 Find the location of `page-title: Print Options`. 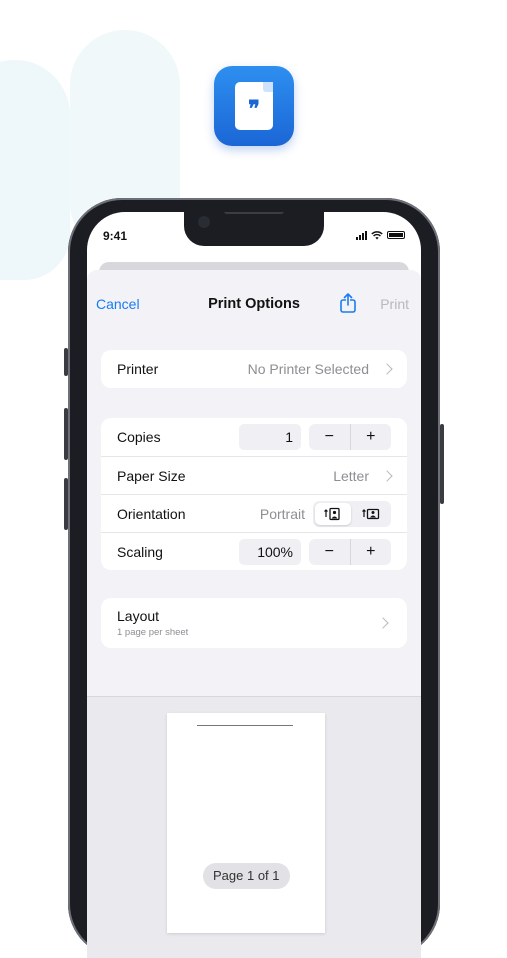

page-title: Print Options is located at coordinates (254, 304).